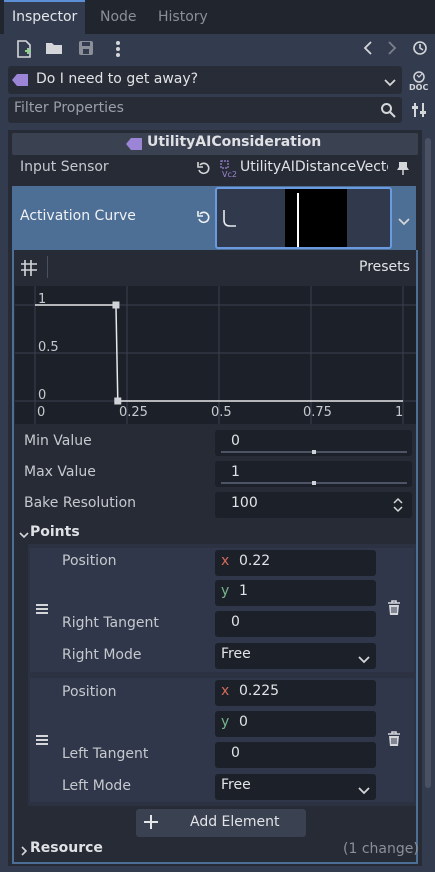  What do you see at coordinates (69, 108) in the screenshot?
I see `filter-placeholder: Filter Properties` at bounding box center [69, 108].